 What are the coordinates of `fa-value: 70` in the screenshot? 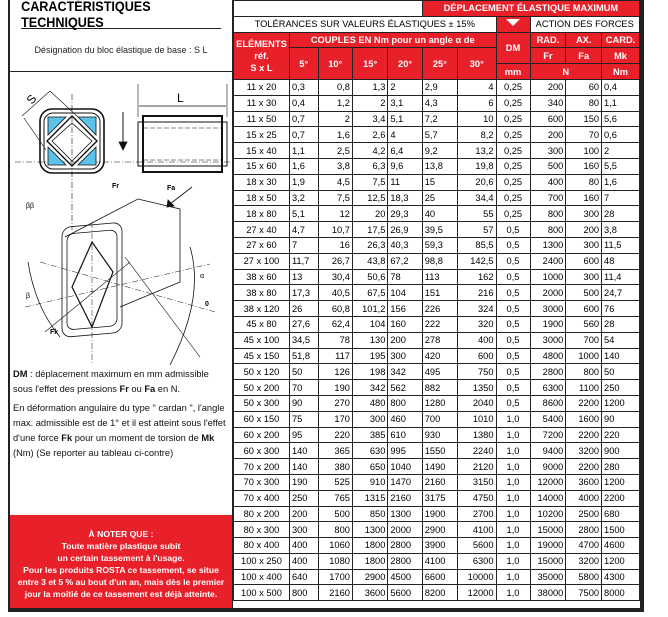 It's located at (584, 135).